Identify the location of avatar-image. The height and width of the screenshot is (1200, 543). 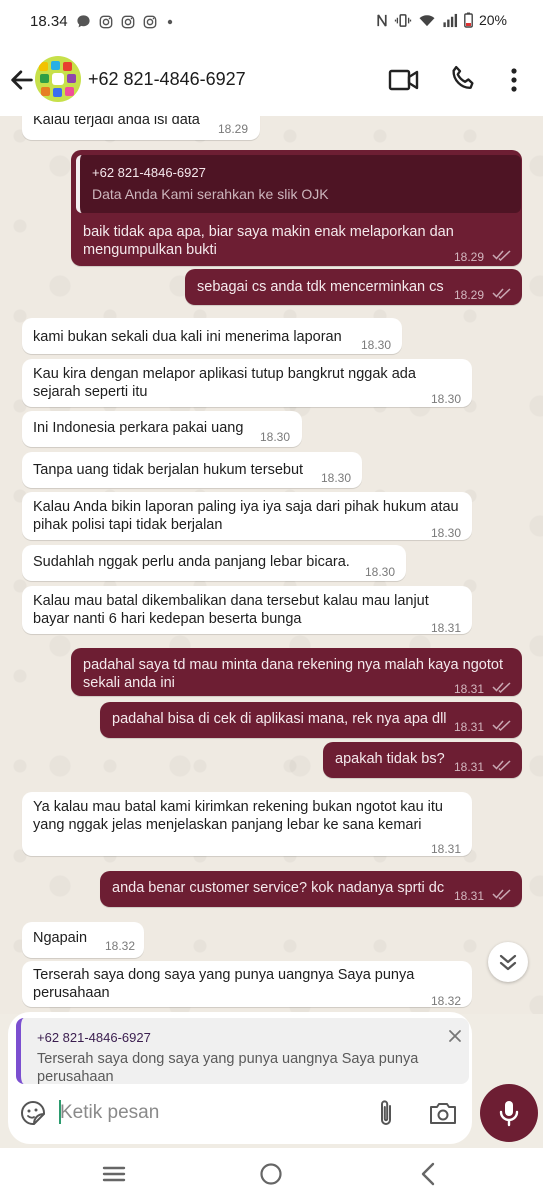
(58, 79).